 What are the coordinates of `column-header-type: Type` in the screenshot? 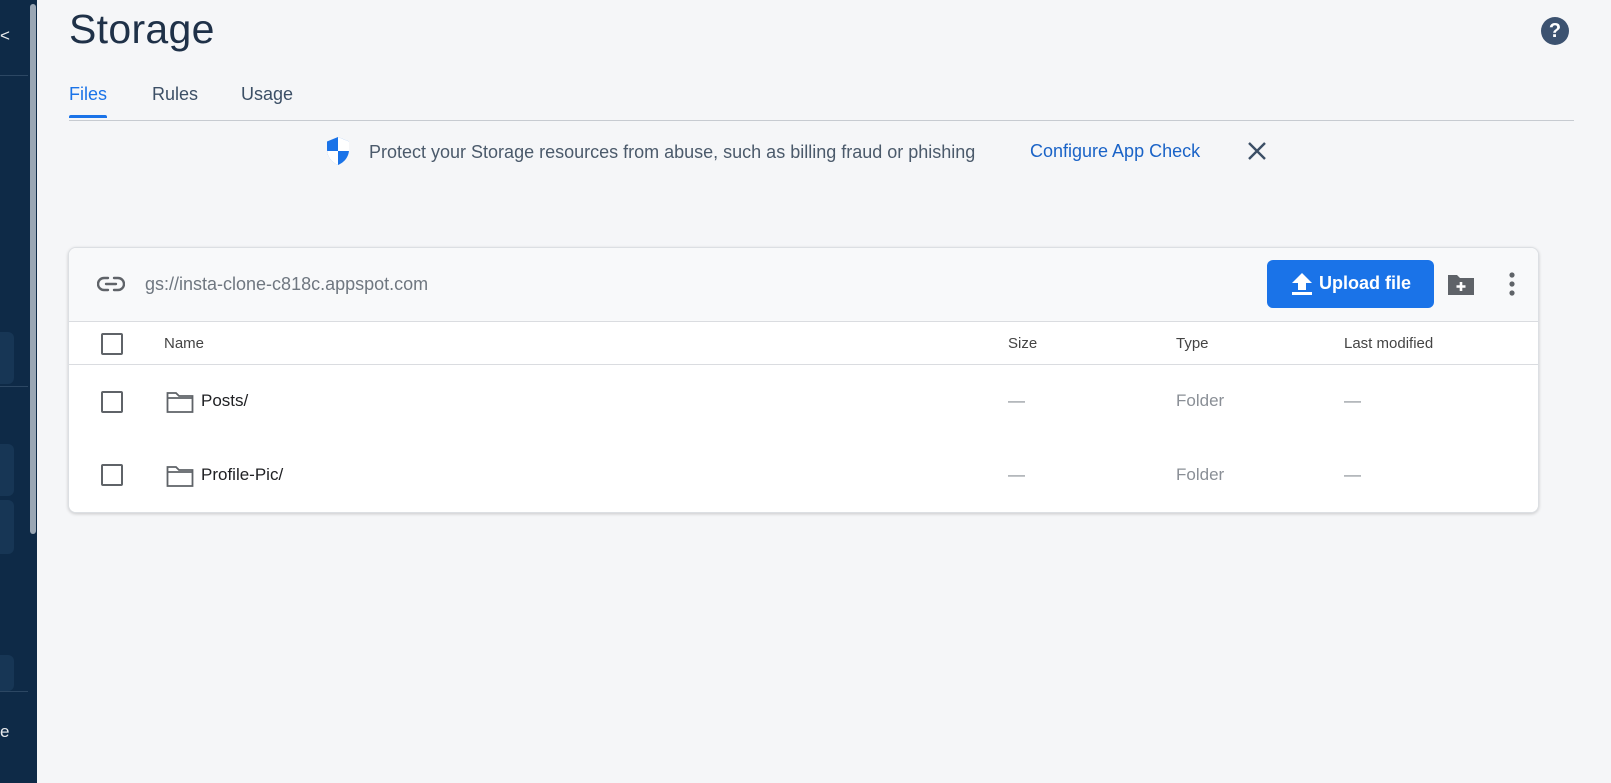 It's located at (1192, 343).